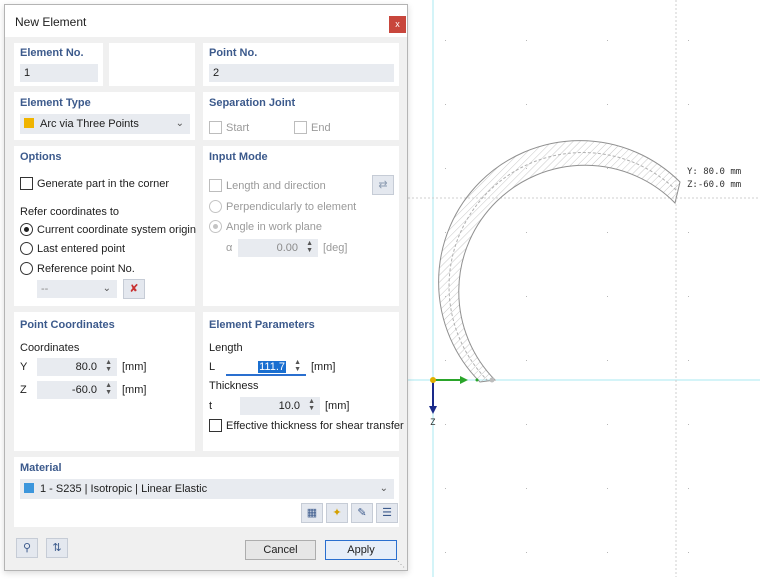 The height and width of the screenshot is (580, 760). I want to click on y-coordinate-input: 80.0 ▲ ▼, so click(77, 367).